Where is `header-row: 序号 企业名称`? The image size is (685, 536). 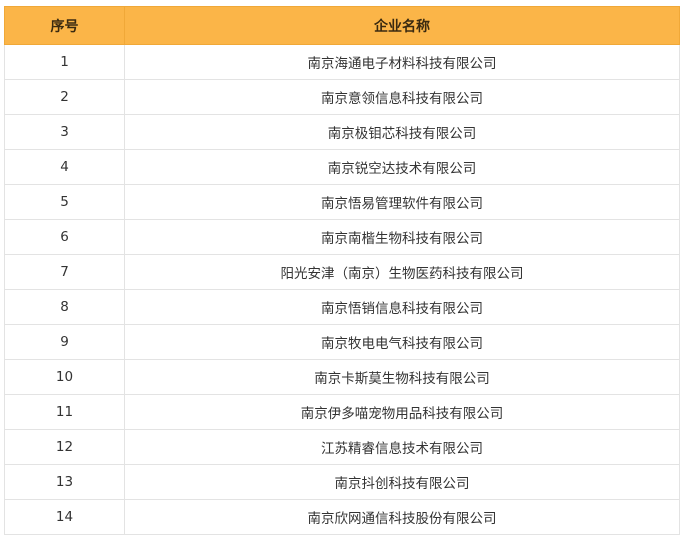 header-row: 序号 企业名称 is located at coordinates (342, 25).